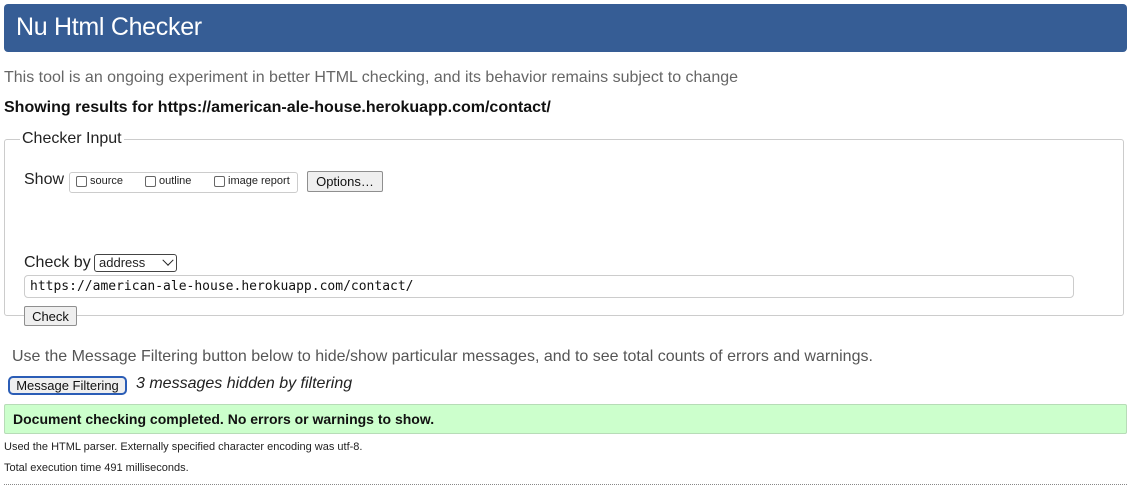 This screenshot has height=493, width=1132. What do you see at coordinates (107, 181) in the screenshot?
I see `source-checkbox-label: source` at bounding box center [107, 181].